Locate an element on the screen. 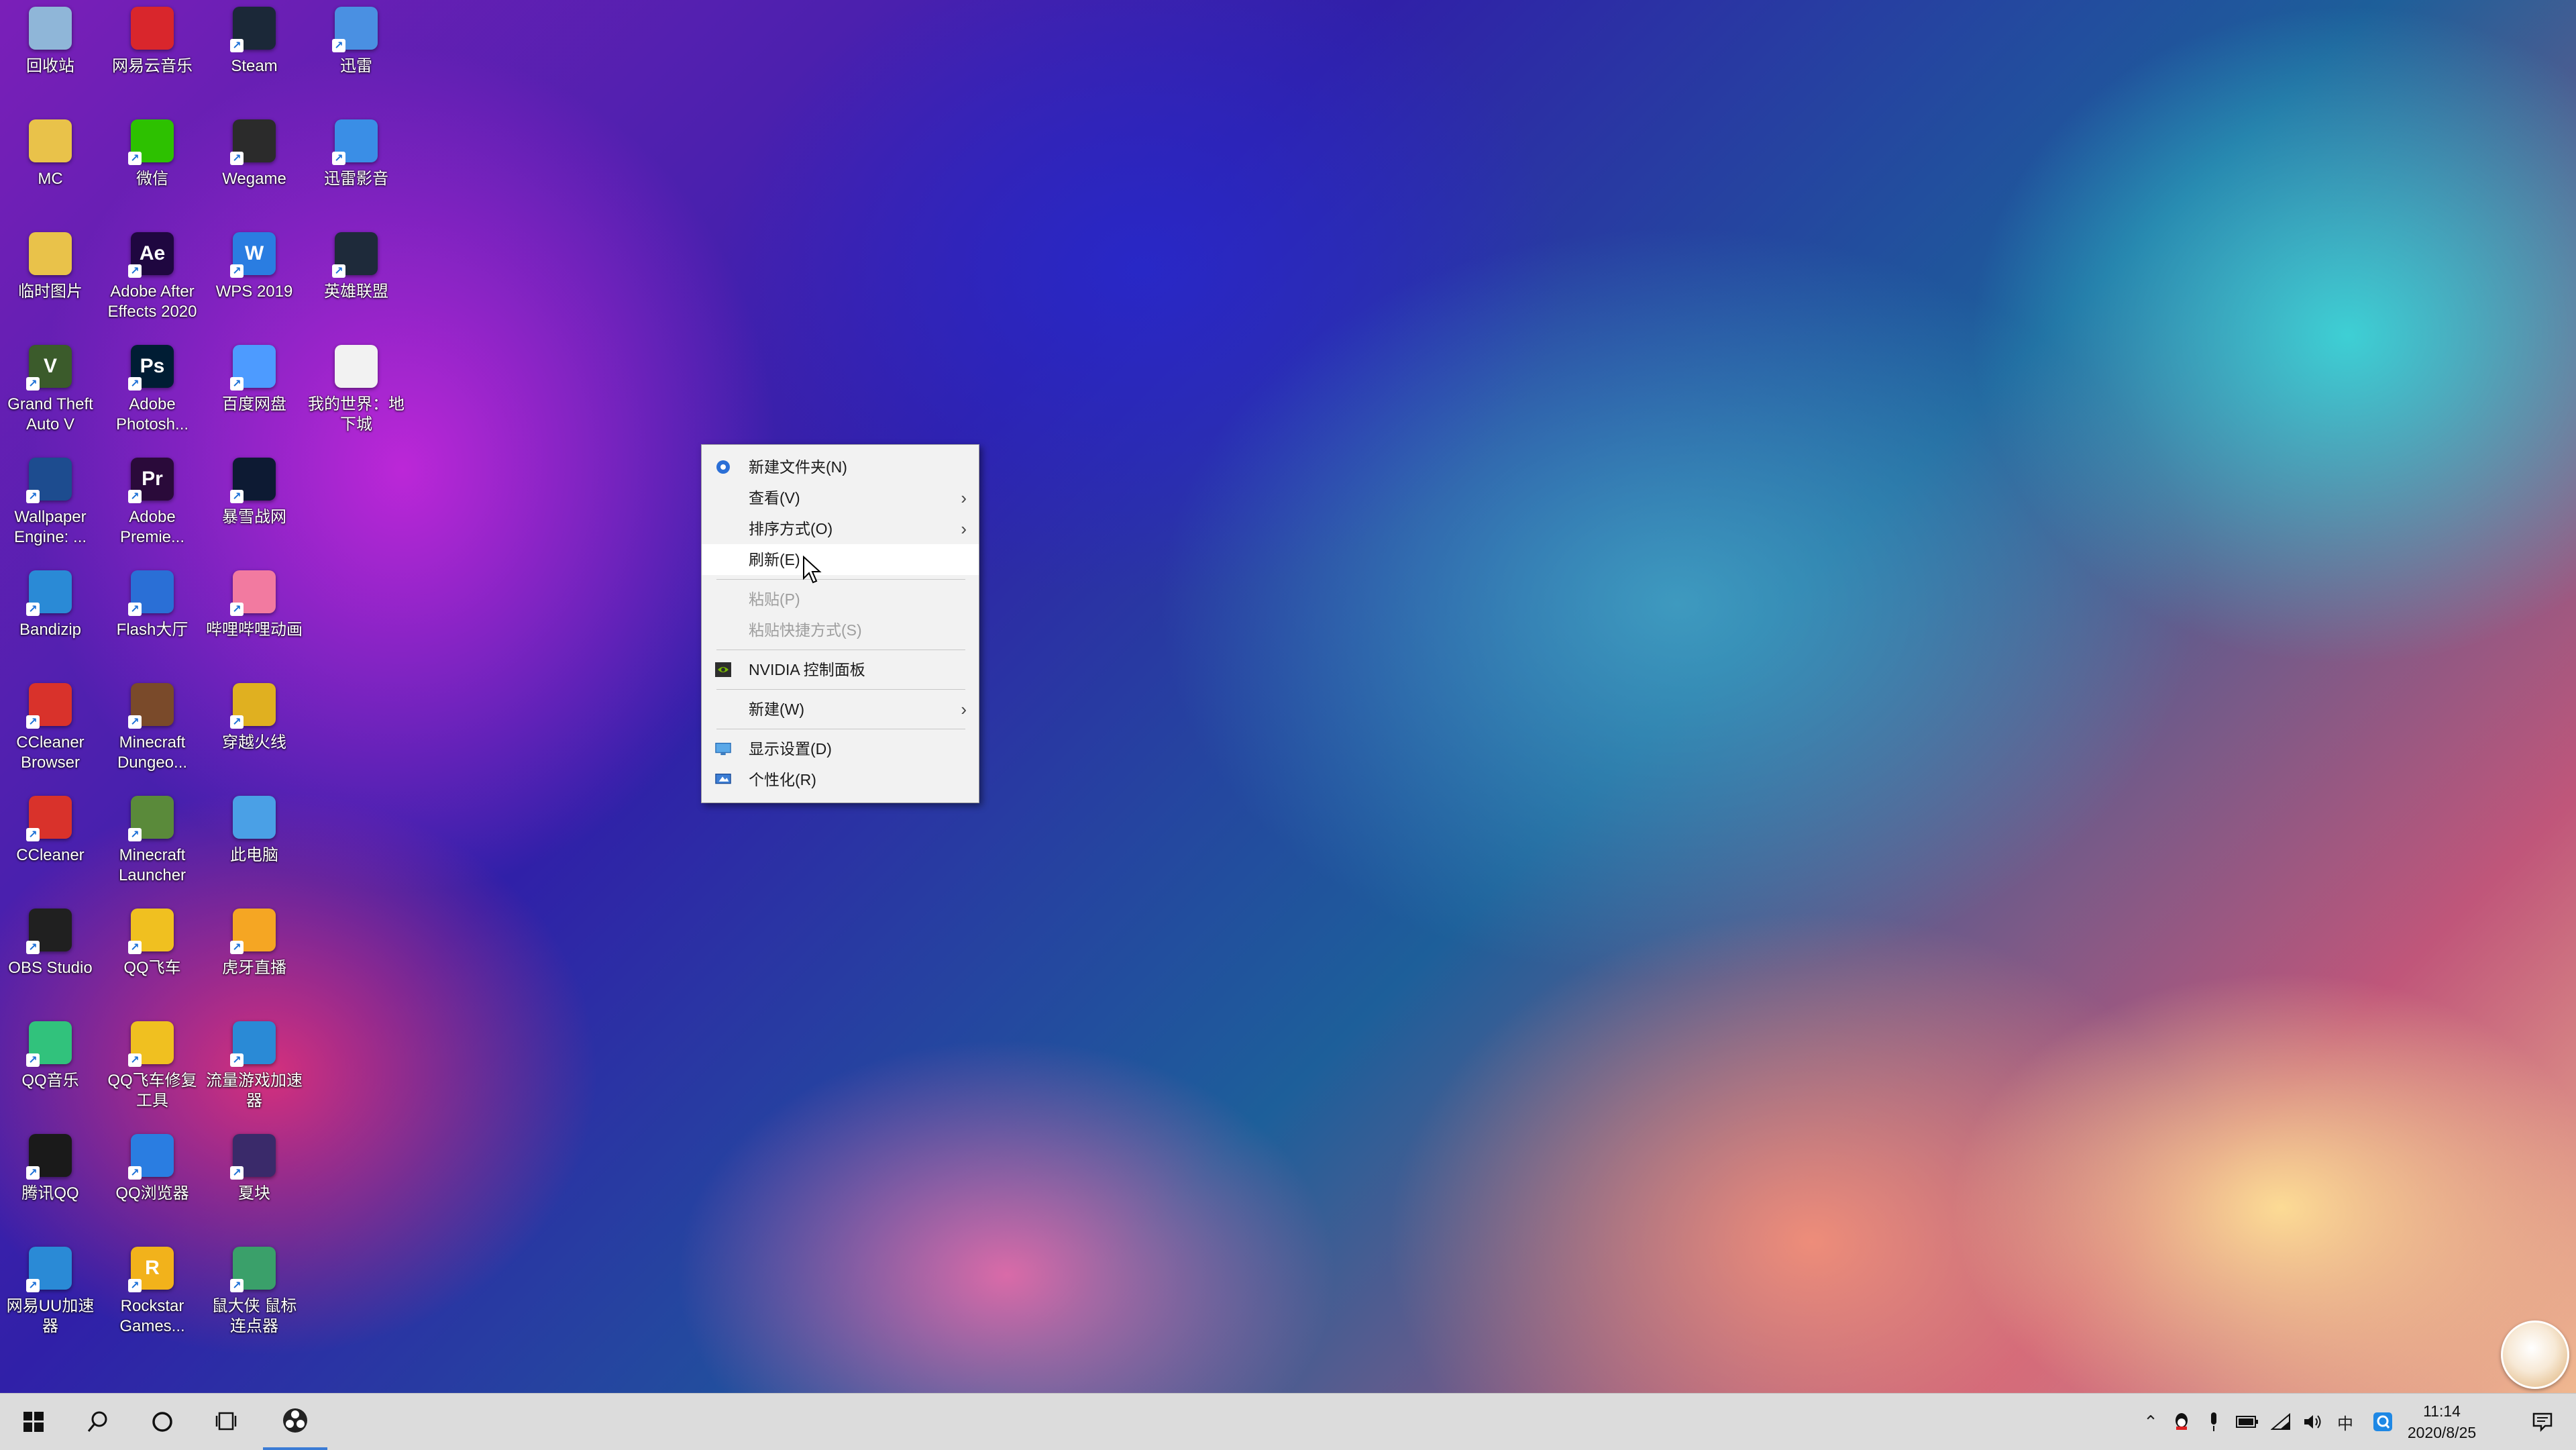 This screenshot has width=2576, height=1450. battery-icon is located at coordinates (2247, 1422).